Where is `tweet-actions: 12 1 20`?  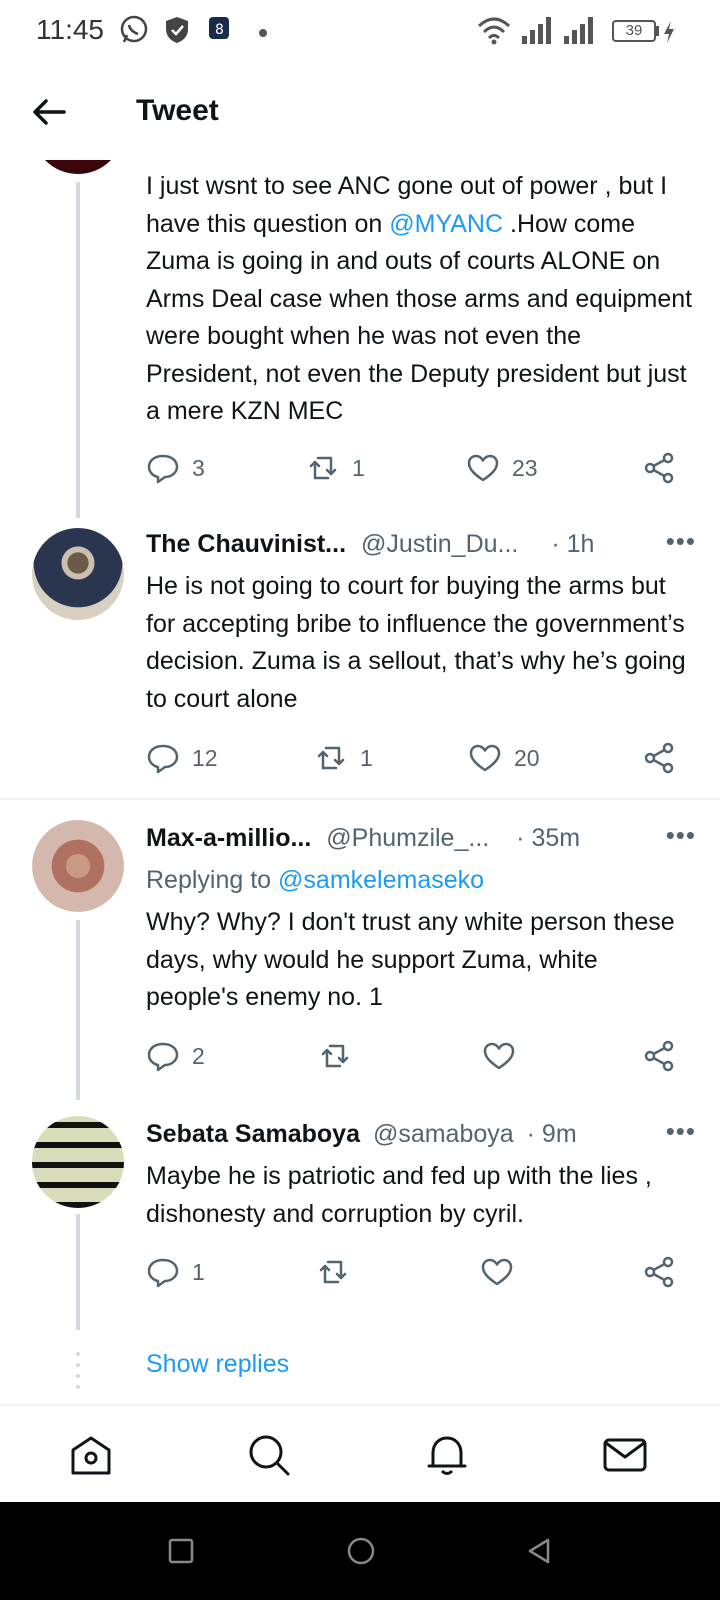
tweet-actions: 12 1 20 is located at coordinates (416, 758).